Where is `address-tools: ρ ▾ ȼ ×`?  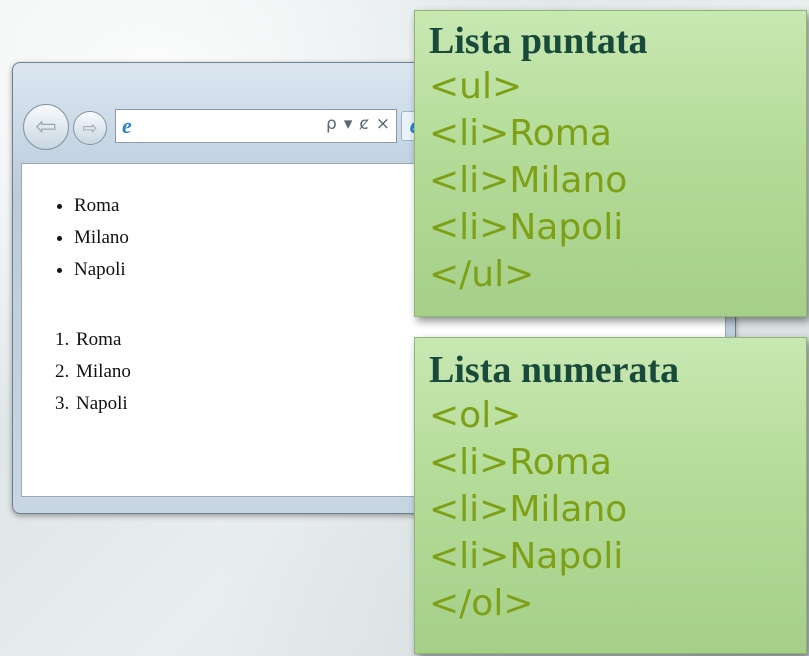
address-tools: ρ ▾ ȼ × is located at coordinates (358, 124).